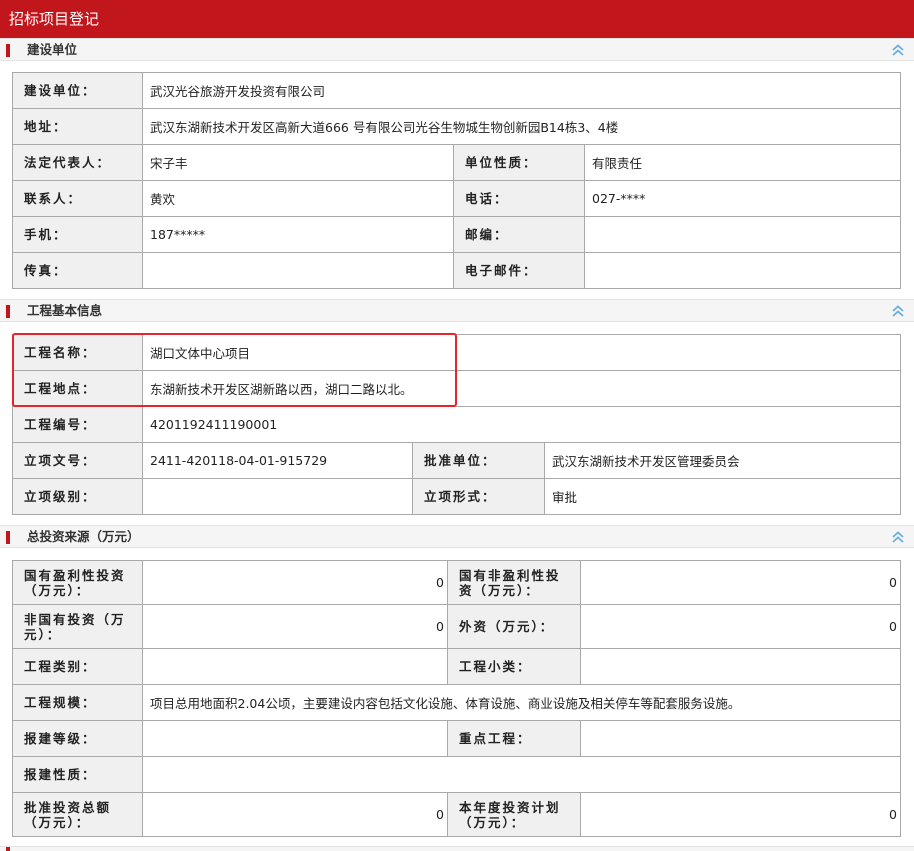  Describe the element at coordinates (77, 496) in the screenshot. I see `approval-level-label: 立项级别：` at that location.